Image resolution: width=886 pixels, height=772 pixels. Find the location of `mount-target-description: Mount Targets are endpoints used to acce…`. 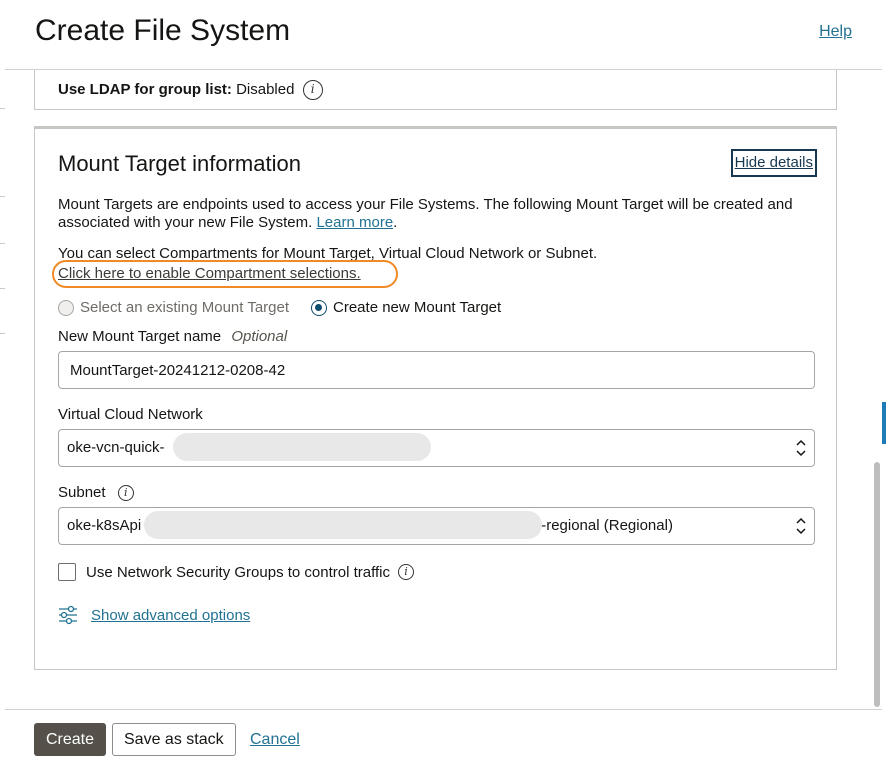

mount-target-description: Mount Targets are endpoints used to acce… is located at coordinates (425, 213).